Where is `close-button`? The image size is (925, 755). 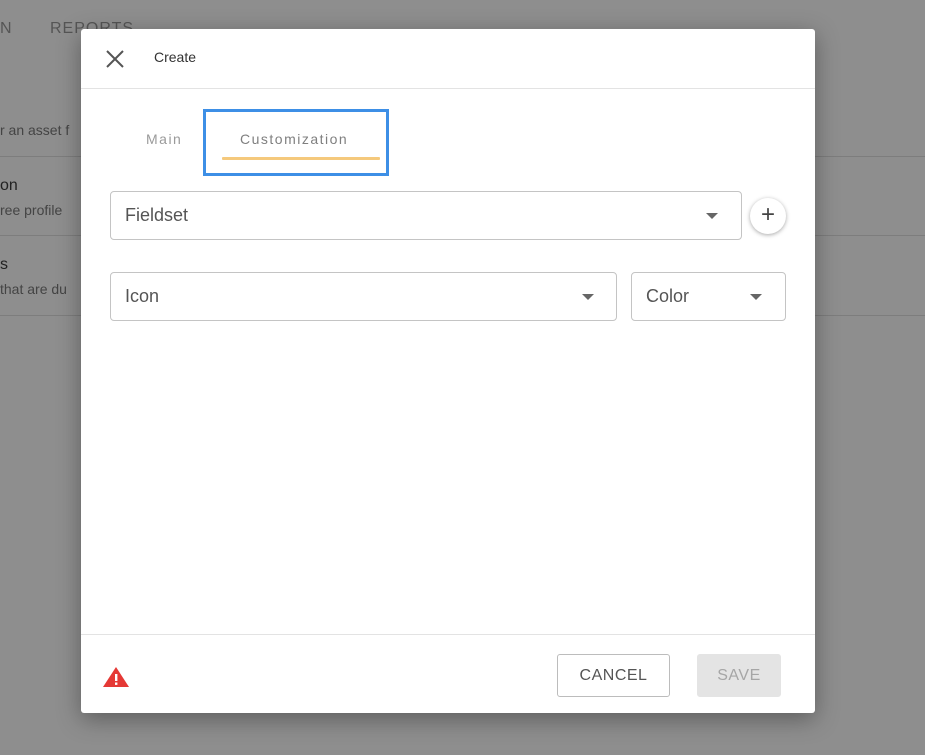
close-button is located at coordinates (115, 59).